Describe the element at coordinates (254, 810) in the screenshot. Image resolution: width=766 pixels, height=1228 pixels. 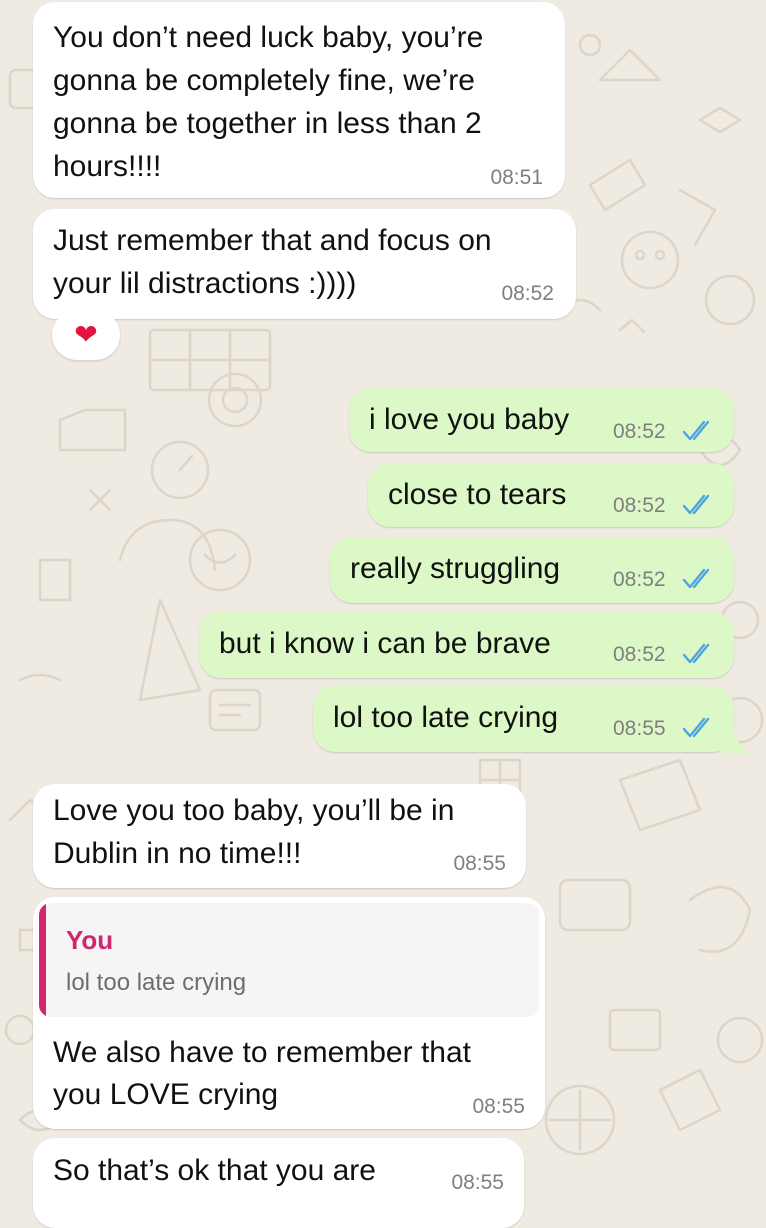
I see `message-text-line: Love you too baby, you’ll be in` at that location.